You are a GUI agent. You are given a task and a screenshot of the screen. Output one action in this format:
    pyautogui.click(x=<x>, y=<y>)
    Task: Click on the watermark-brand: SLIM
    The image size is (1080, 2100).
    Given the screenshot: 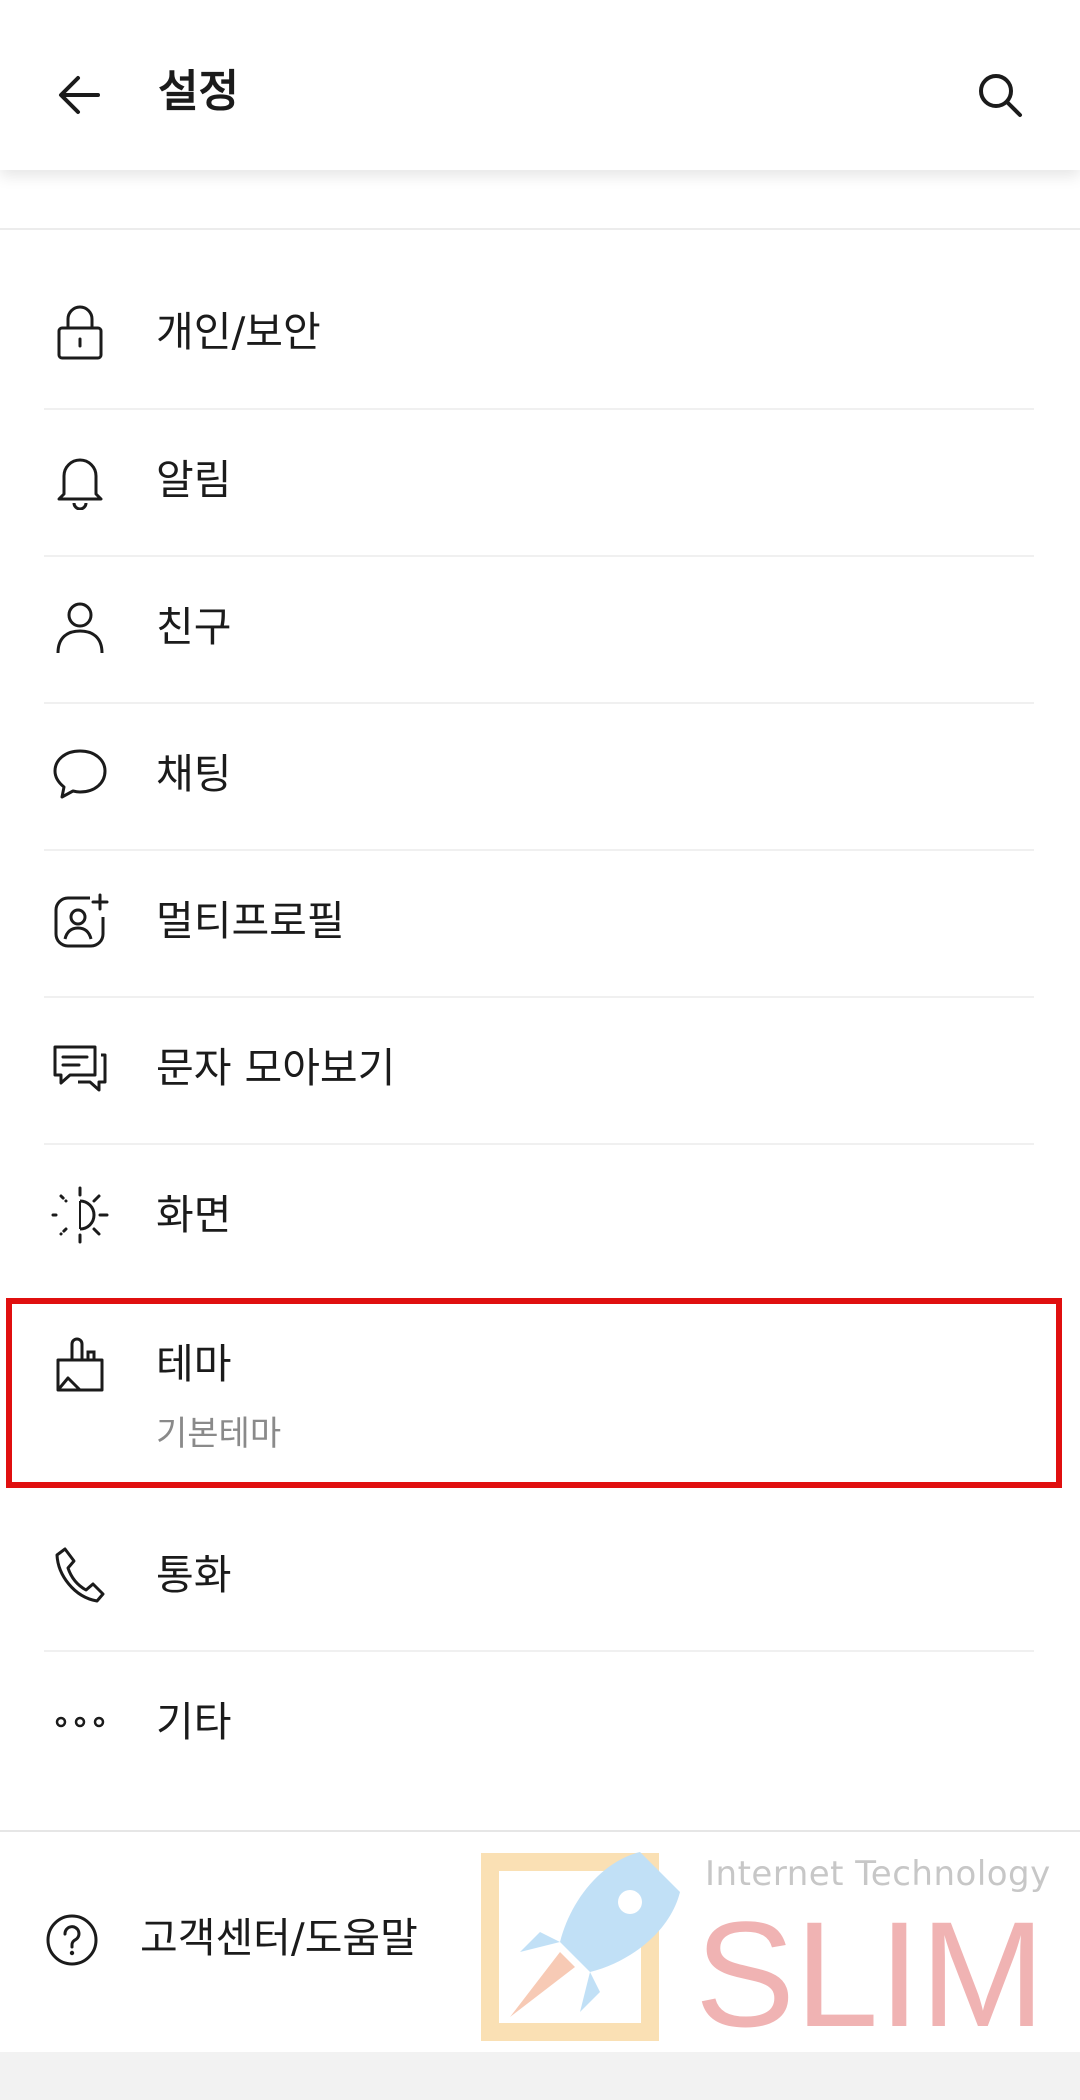 What is the action you would take?
    pyautogui.click(x=870, y=1974)
    